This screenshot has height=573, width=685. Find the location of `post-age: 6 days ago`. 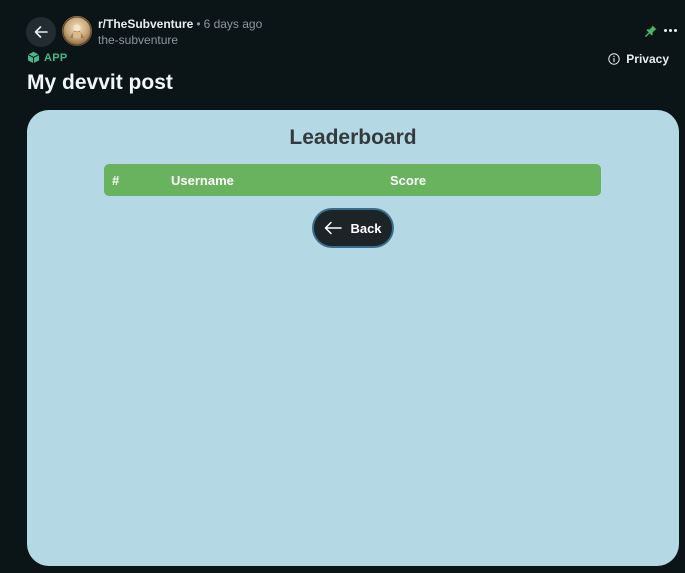

post-age: 6 days ago is located at coordinates (233, 24).